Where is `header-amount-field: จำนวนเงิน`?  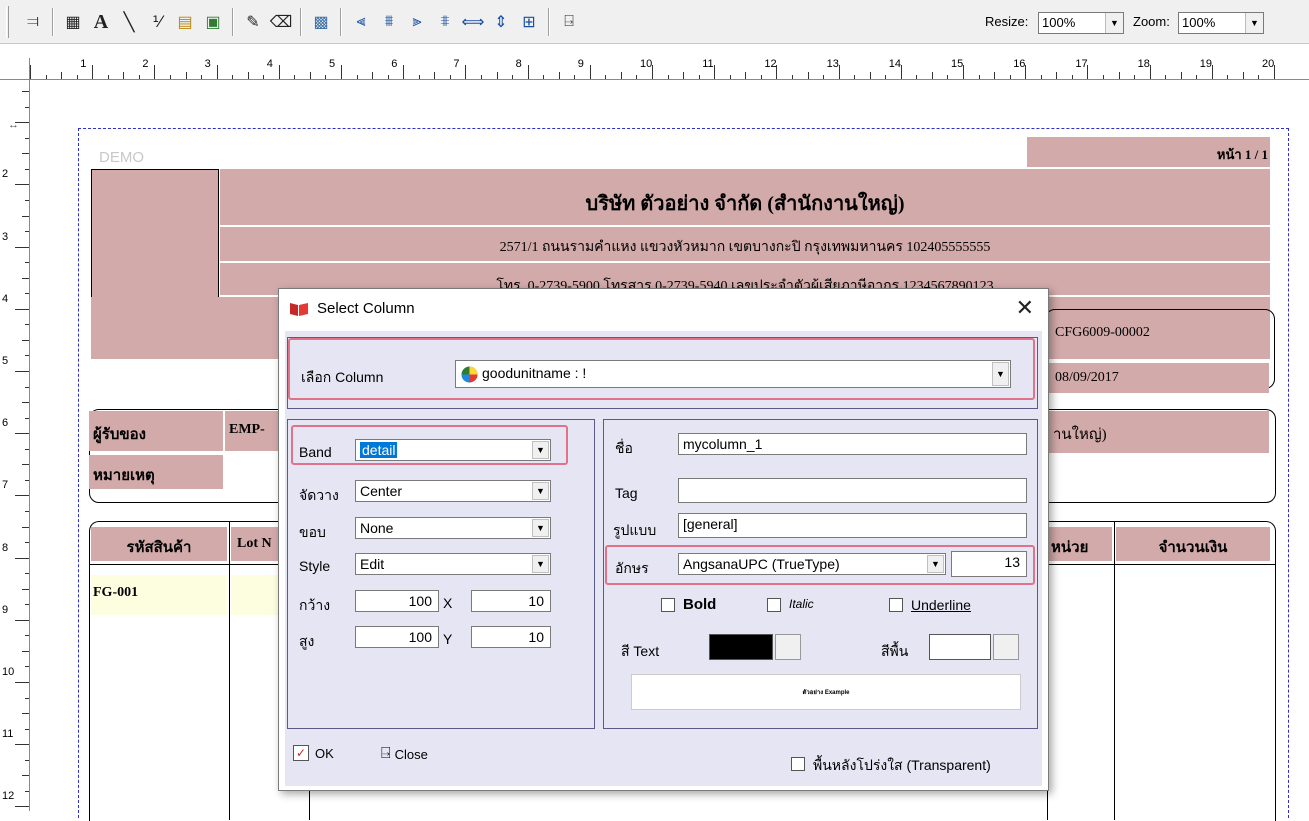
header-amount-field: จำนวนเงิน is located at coordinates (1193, 544).